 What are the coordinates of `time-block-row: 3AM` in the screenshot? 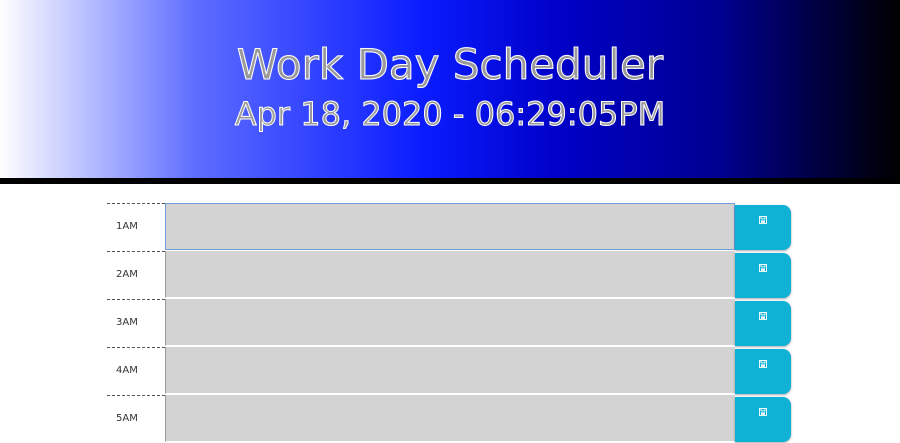 It's located at (450, 323).